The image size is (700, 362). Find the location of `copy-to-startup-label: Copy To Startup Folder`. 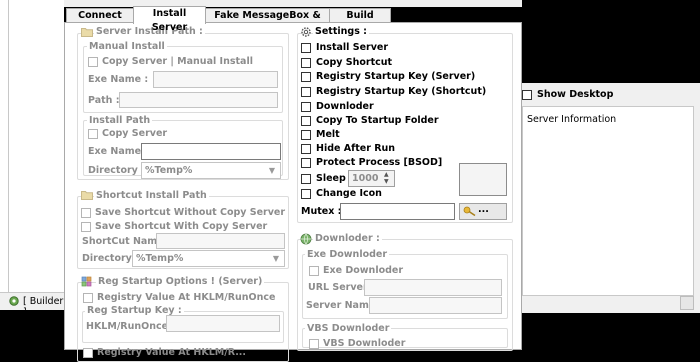

copy-to-startup-label: Copy To Startup Folder is located at coordinates (377, 120).